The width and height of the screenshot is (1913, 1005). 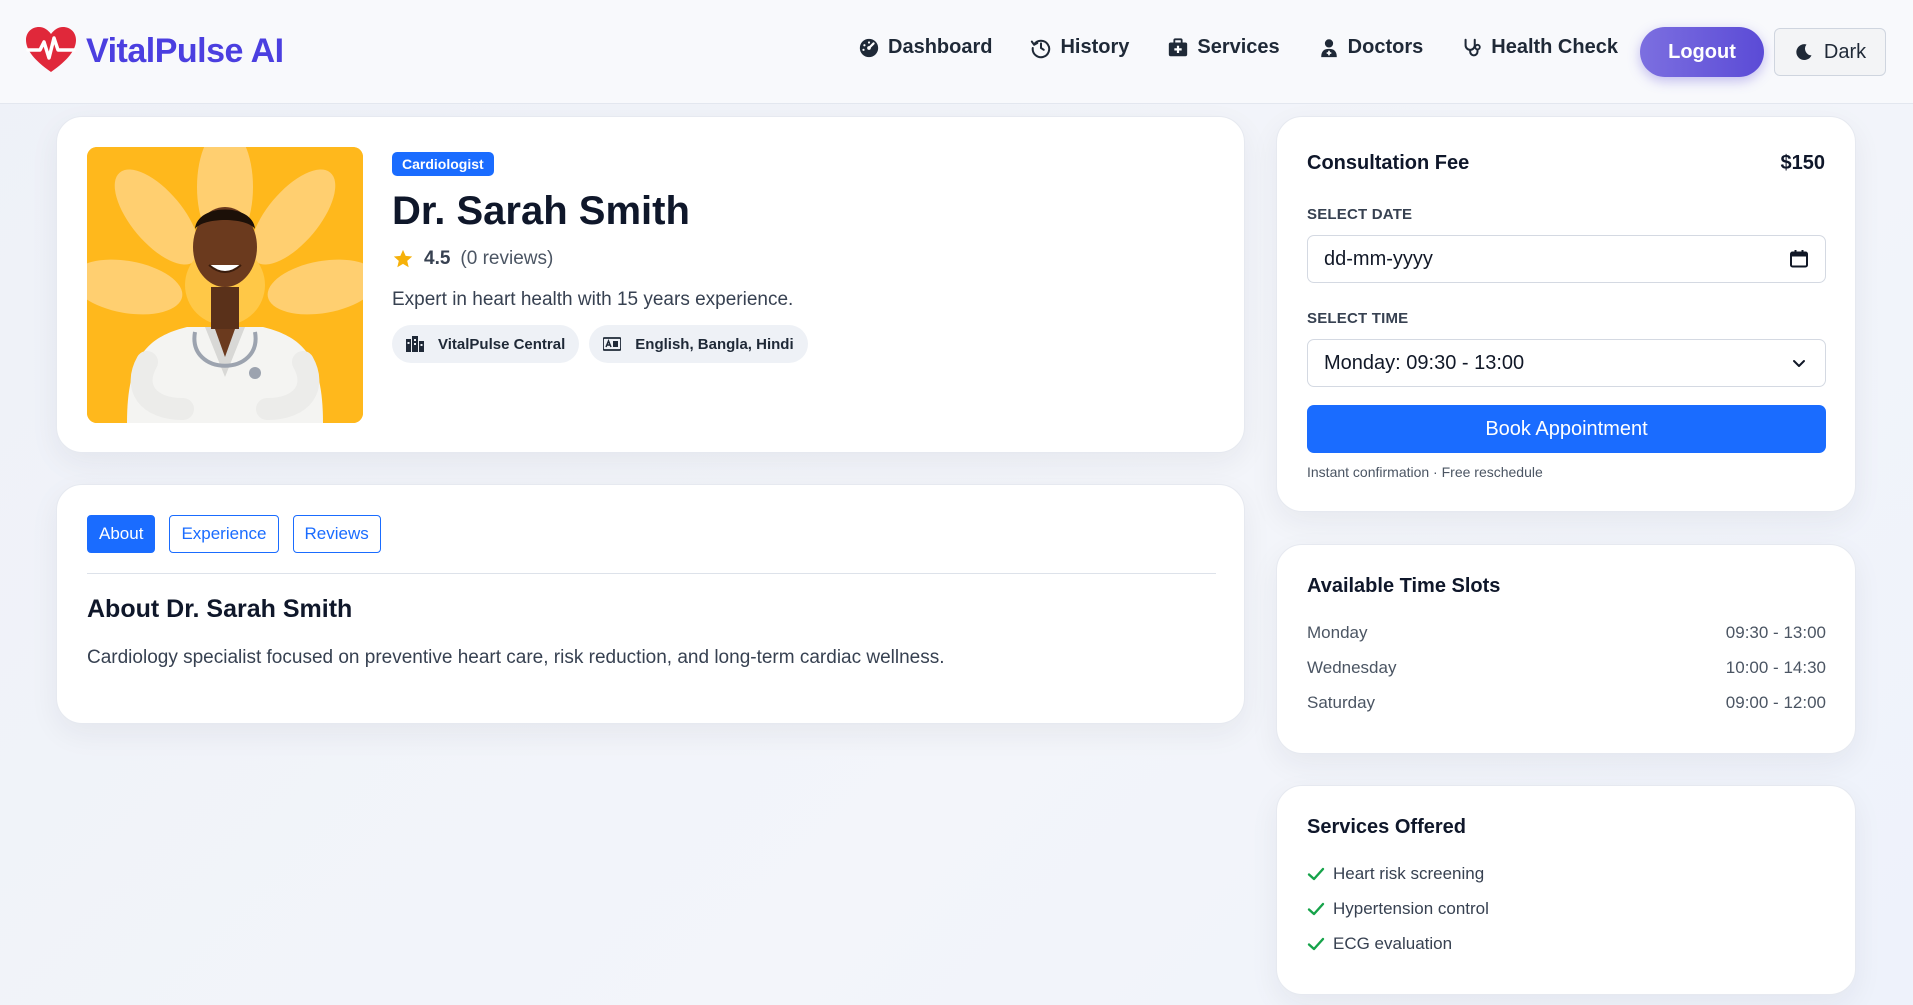 I want to click on slot-time: 09:00 - 12:00, so click(x=1775, y=702).